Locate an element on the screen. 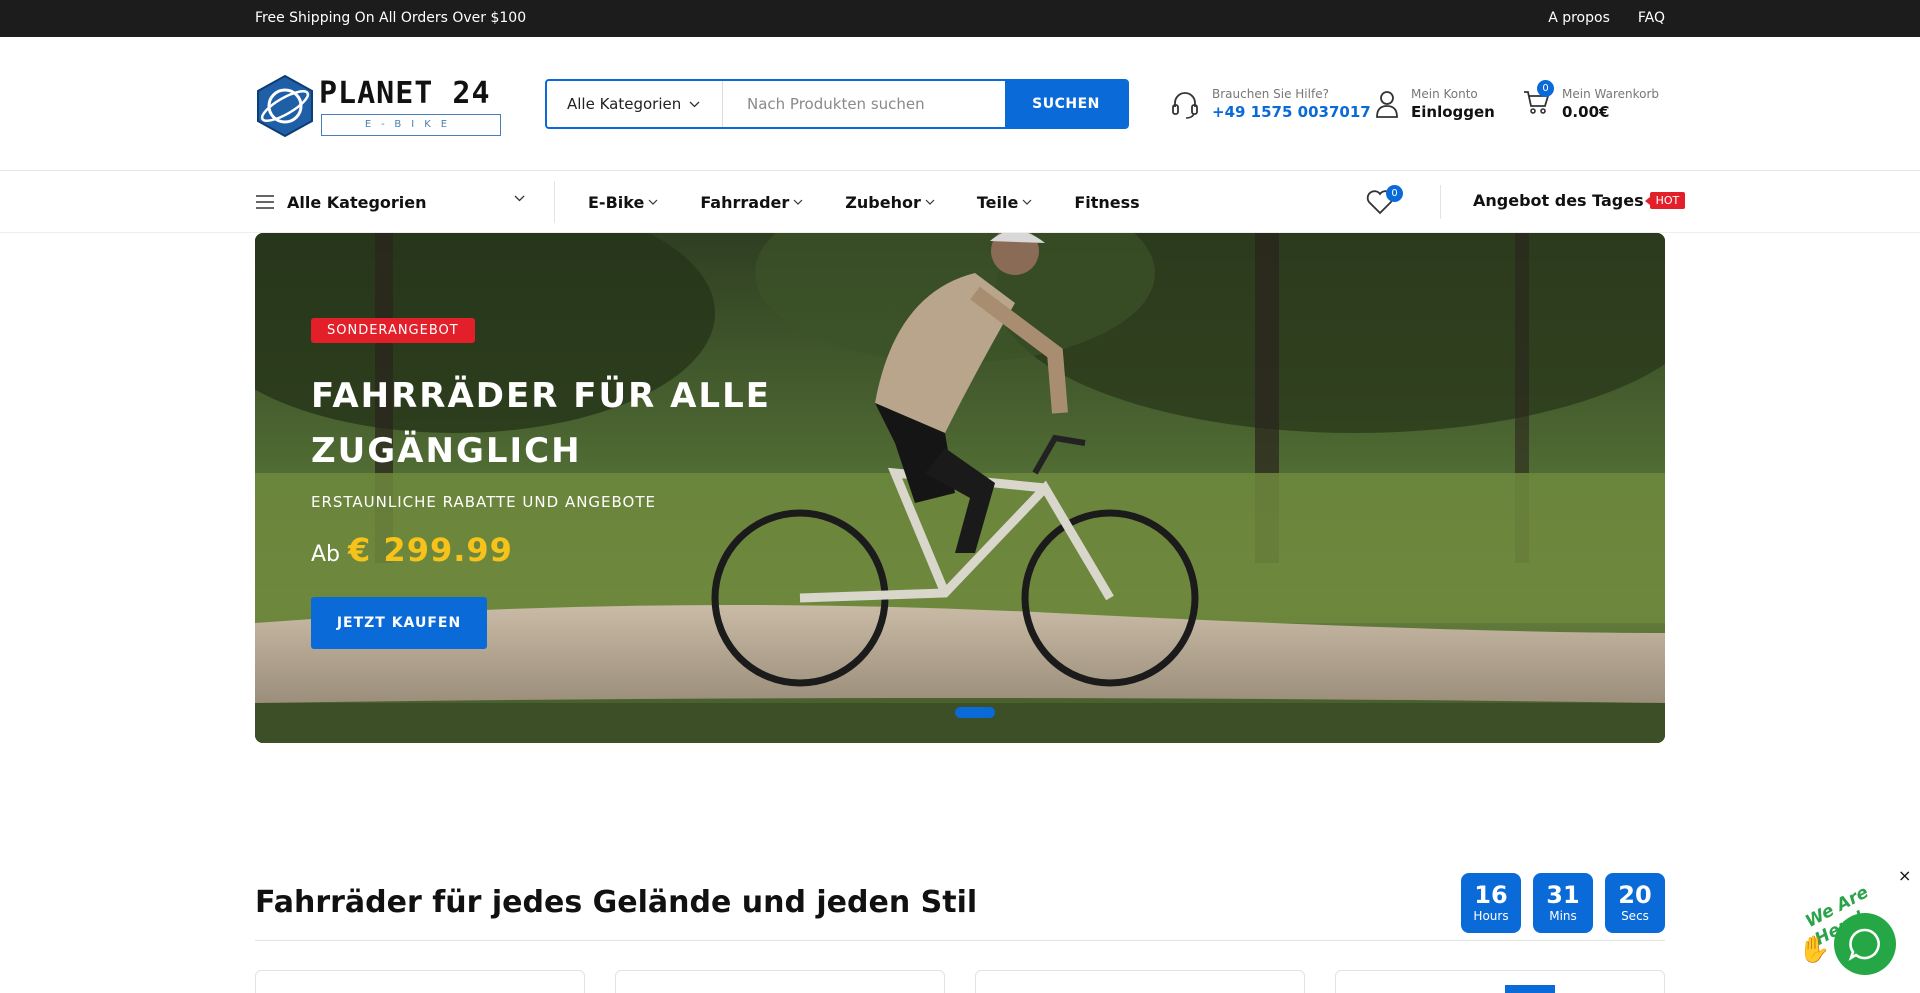 This screenshot has height=993, width=1920. search-category-label: Alle Kategorien is located at coordinates (624, 104).